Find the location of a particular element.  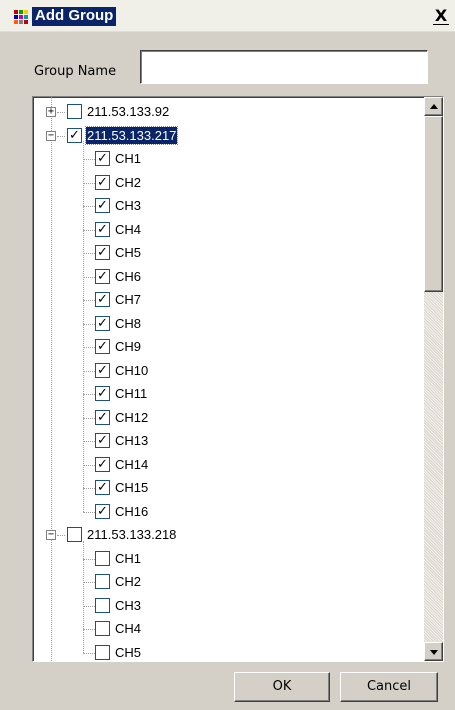

channel-label: CH16 is located at coordinates (131, 511).